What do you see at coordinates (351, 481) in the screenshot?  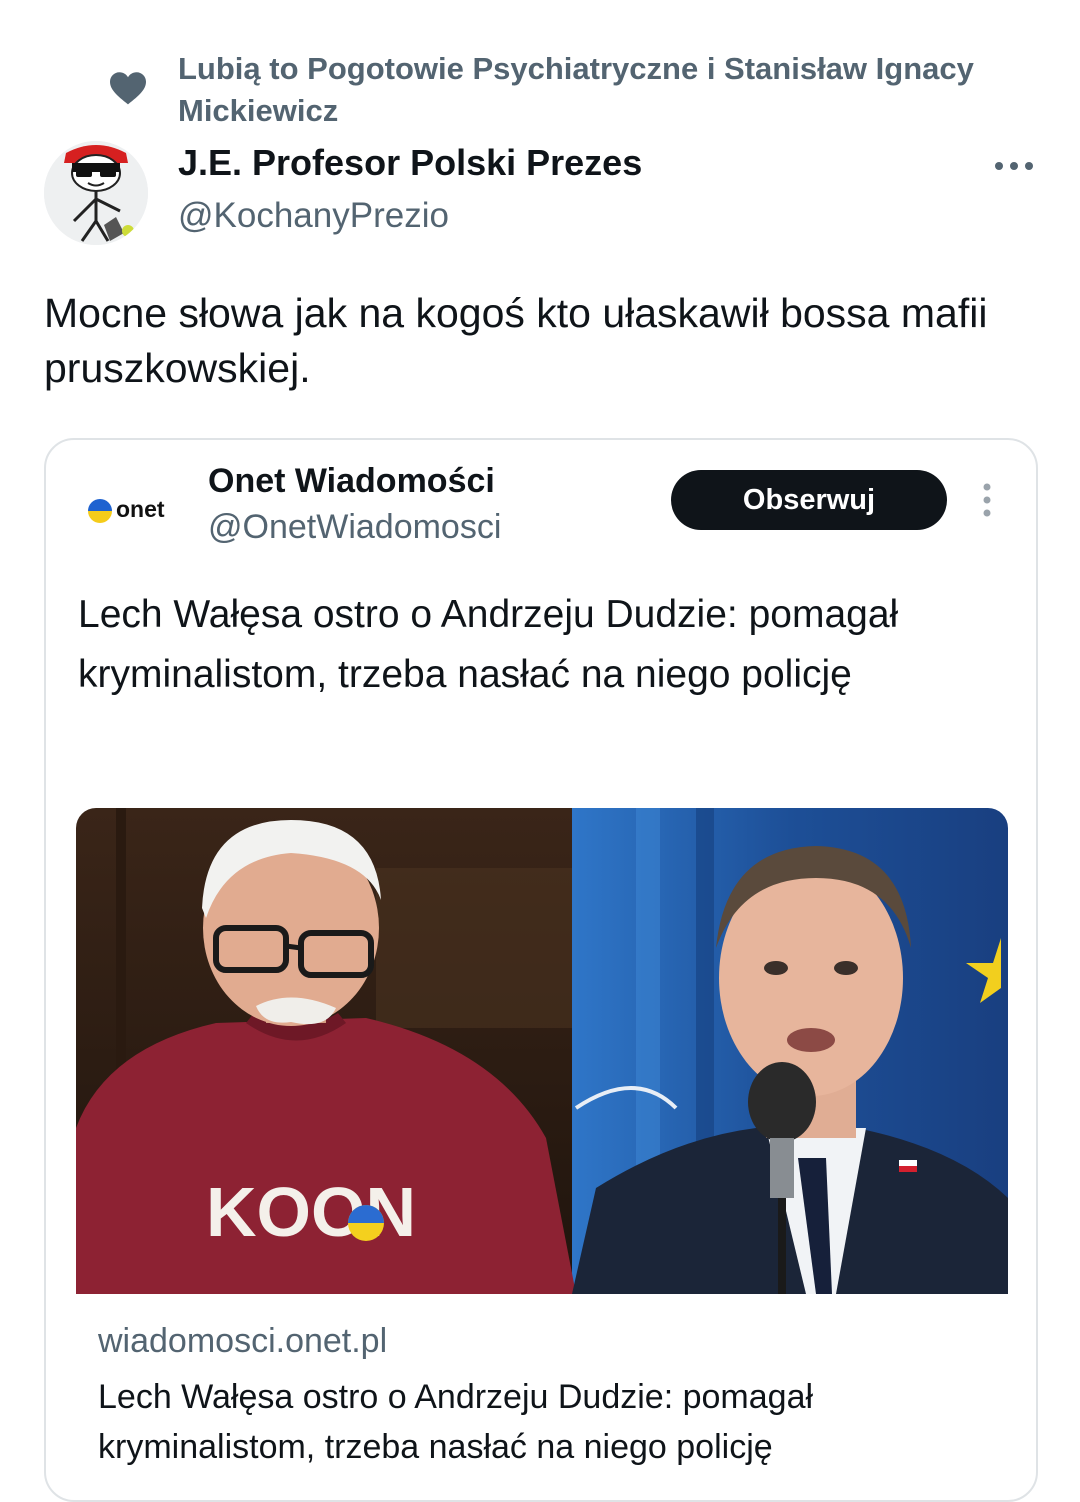 I see `quoted-display-name: Onet Wiadomości` at bounding box center [351, 481].